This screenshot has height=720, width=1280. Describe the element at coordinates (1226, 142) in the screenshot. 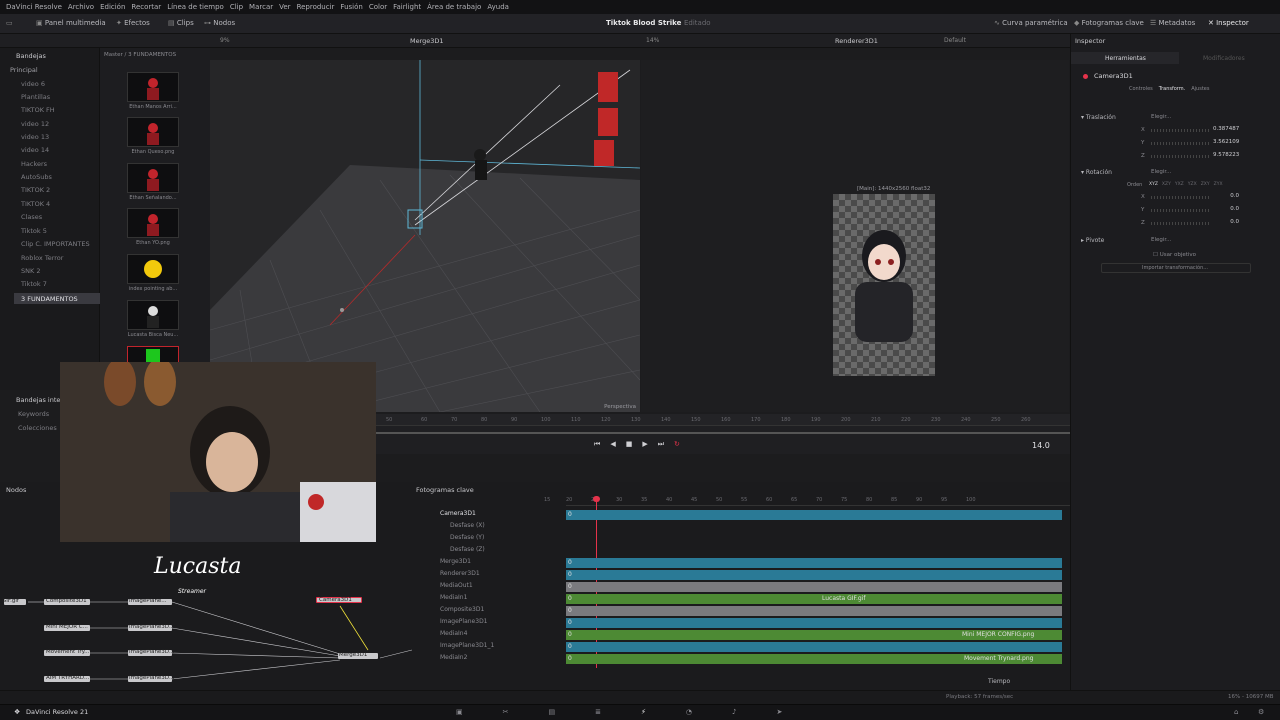

I see `translation-y: 3.562109` at that location.